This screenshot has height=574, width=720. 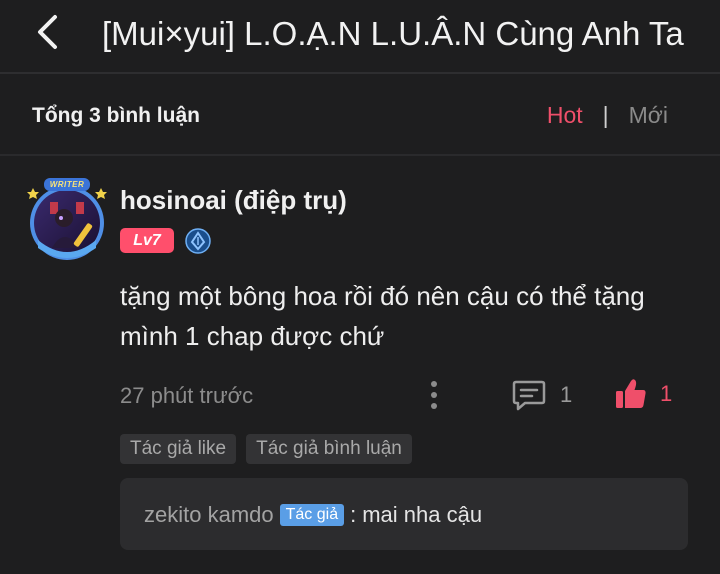 I want to click on sort-options: Hot | Mới, so click(x=607, y=115).